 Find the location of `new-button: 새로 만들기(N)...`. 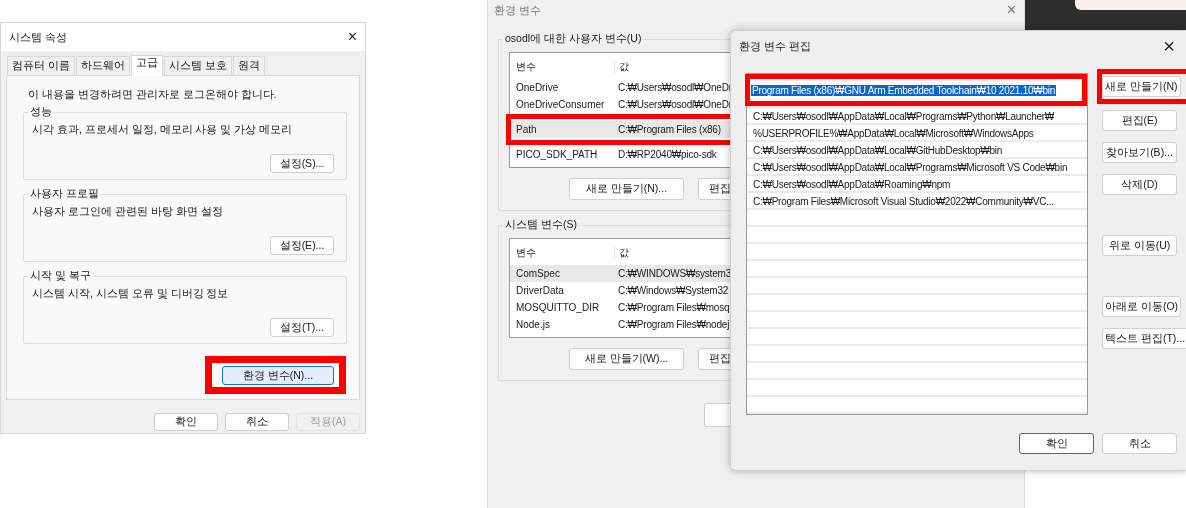

new-button: 새로 만들기(N)... is located at coordinates (626, 189).